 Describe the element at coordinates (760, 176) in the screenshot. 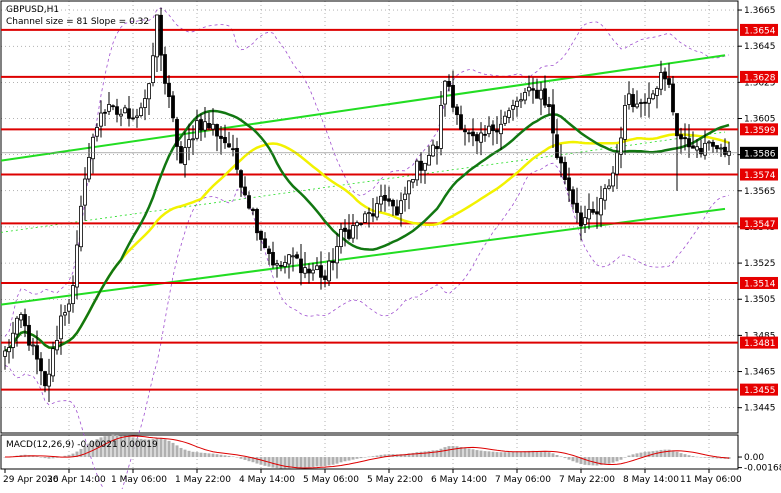

I see `level-label-text: 1.3574` at that location.